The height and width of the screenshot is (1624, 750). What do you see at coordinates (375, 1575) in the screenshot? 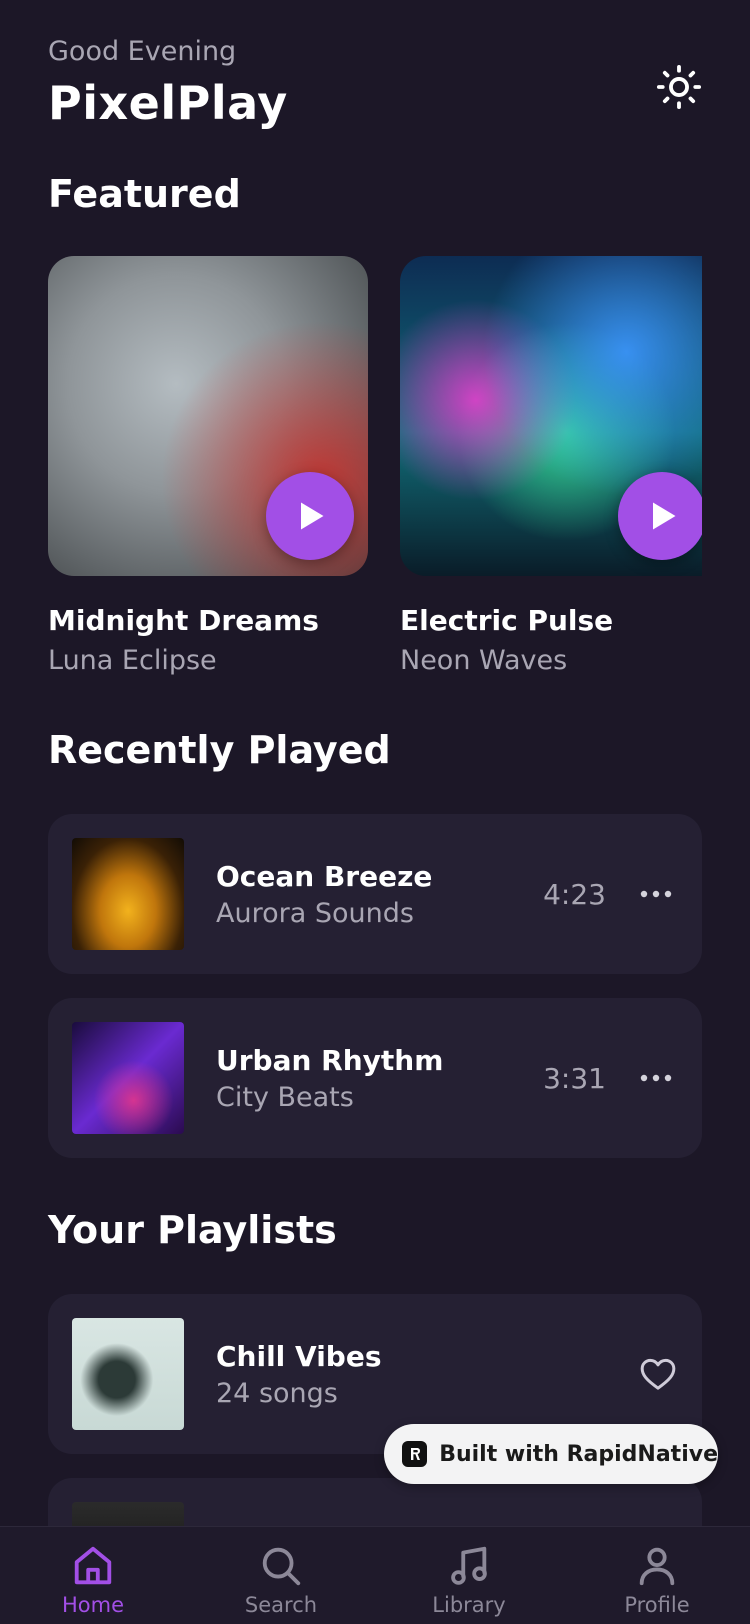
I see `bottom-navigation: Home Search Library Profile` at bounding box center [375, 1575].